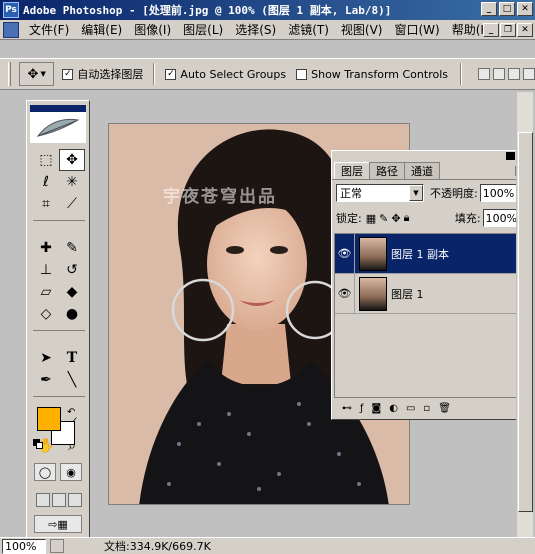 This screenshot has height=554, width=535. I want to click on photoshop-feather-logo, so click(58, 124).